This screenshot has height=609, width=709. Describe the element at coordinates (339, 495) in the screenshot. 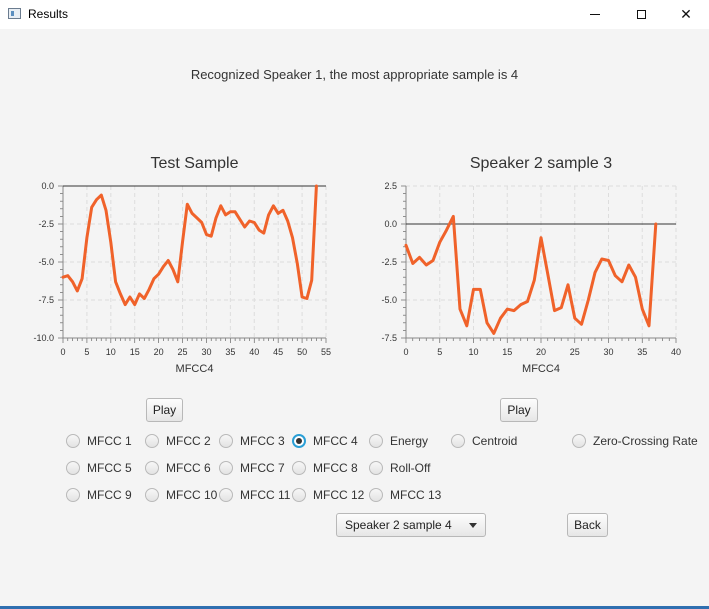

I see `radio-label: MFCC 12` at that location.